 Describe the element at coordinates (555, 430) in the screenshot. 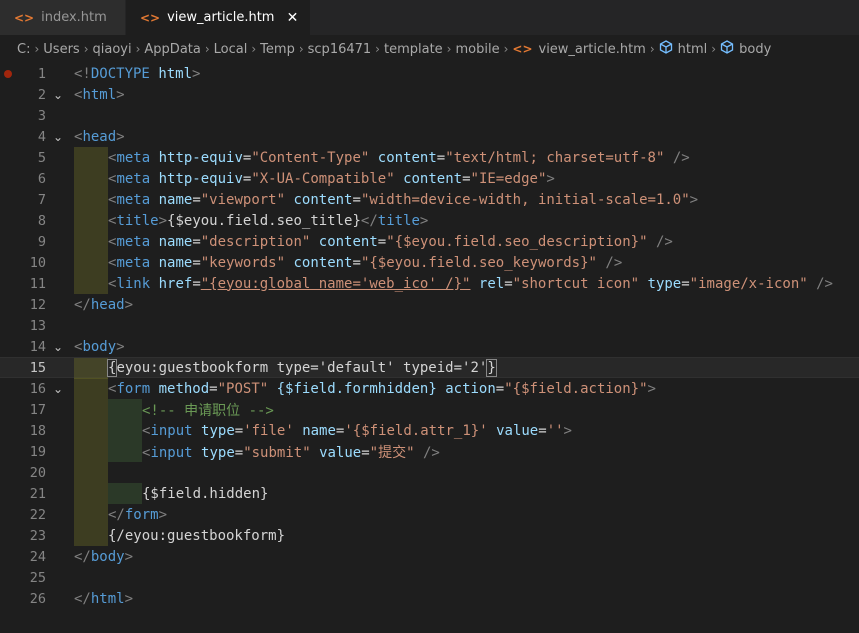

I see `code-token: ''` at that location.